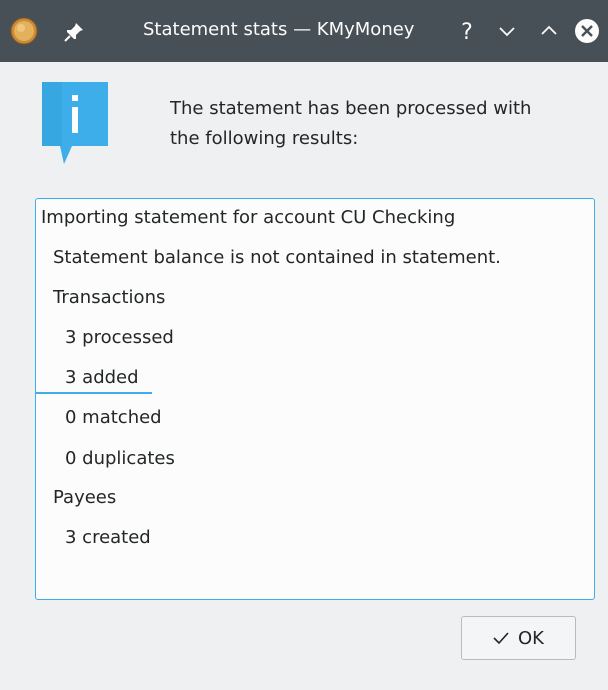 The height and width of the screenshot is (690, 608). What do you see at coordinates (531, 638) in the screenshot?
I see `ok-button-label: OK` at bounding box center [531, 638].